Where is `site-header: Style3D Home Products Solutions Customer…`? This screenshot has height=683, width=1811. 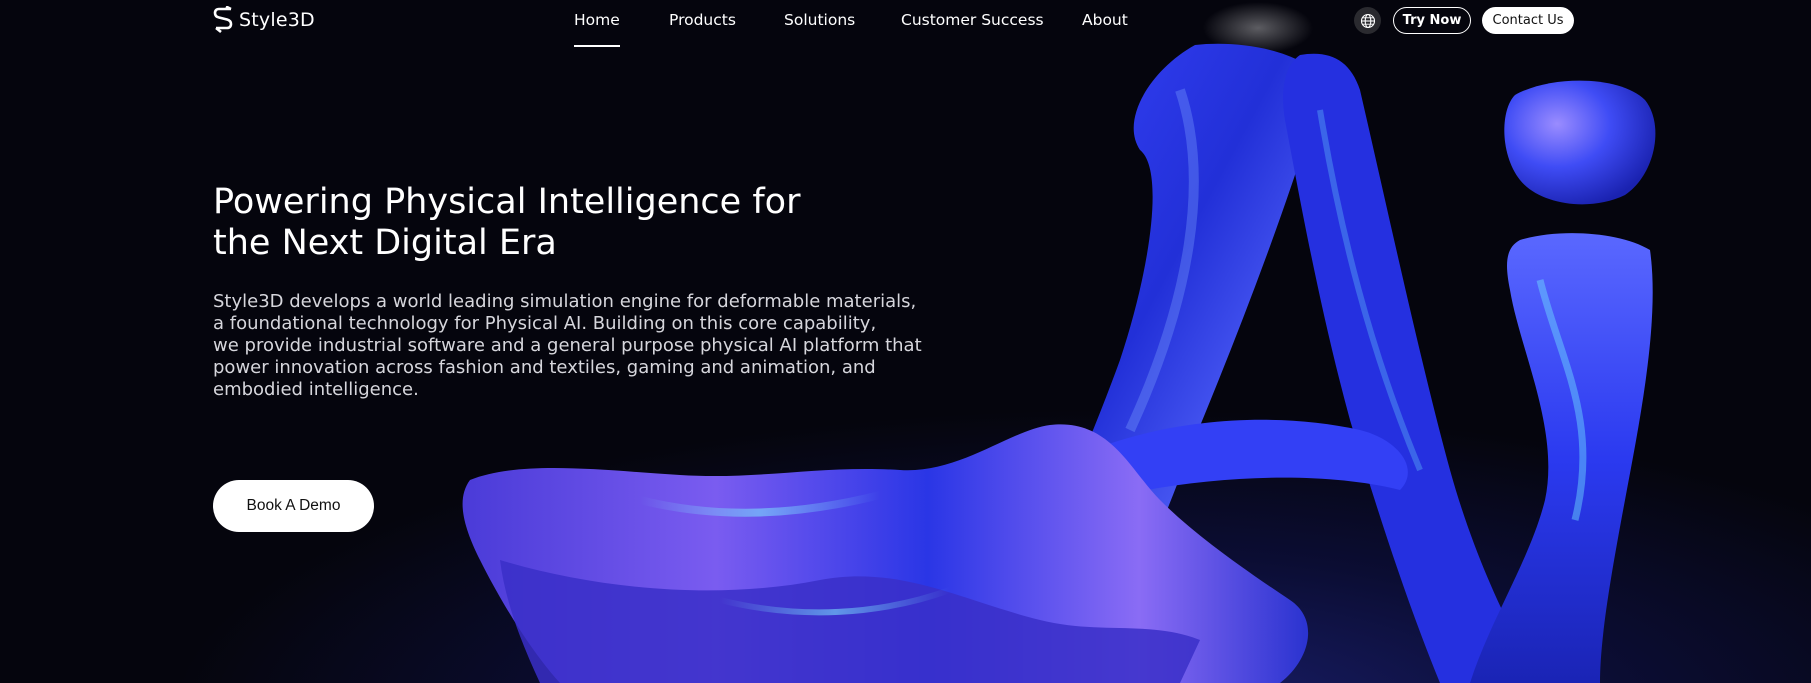
site-header: Style3D Home Products Solutions Customer… is located at coordinates (905, 23).